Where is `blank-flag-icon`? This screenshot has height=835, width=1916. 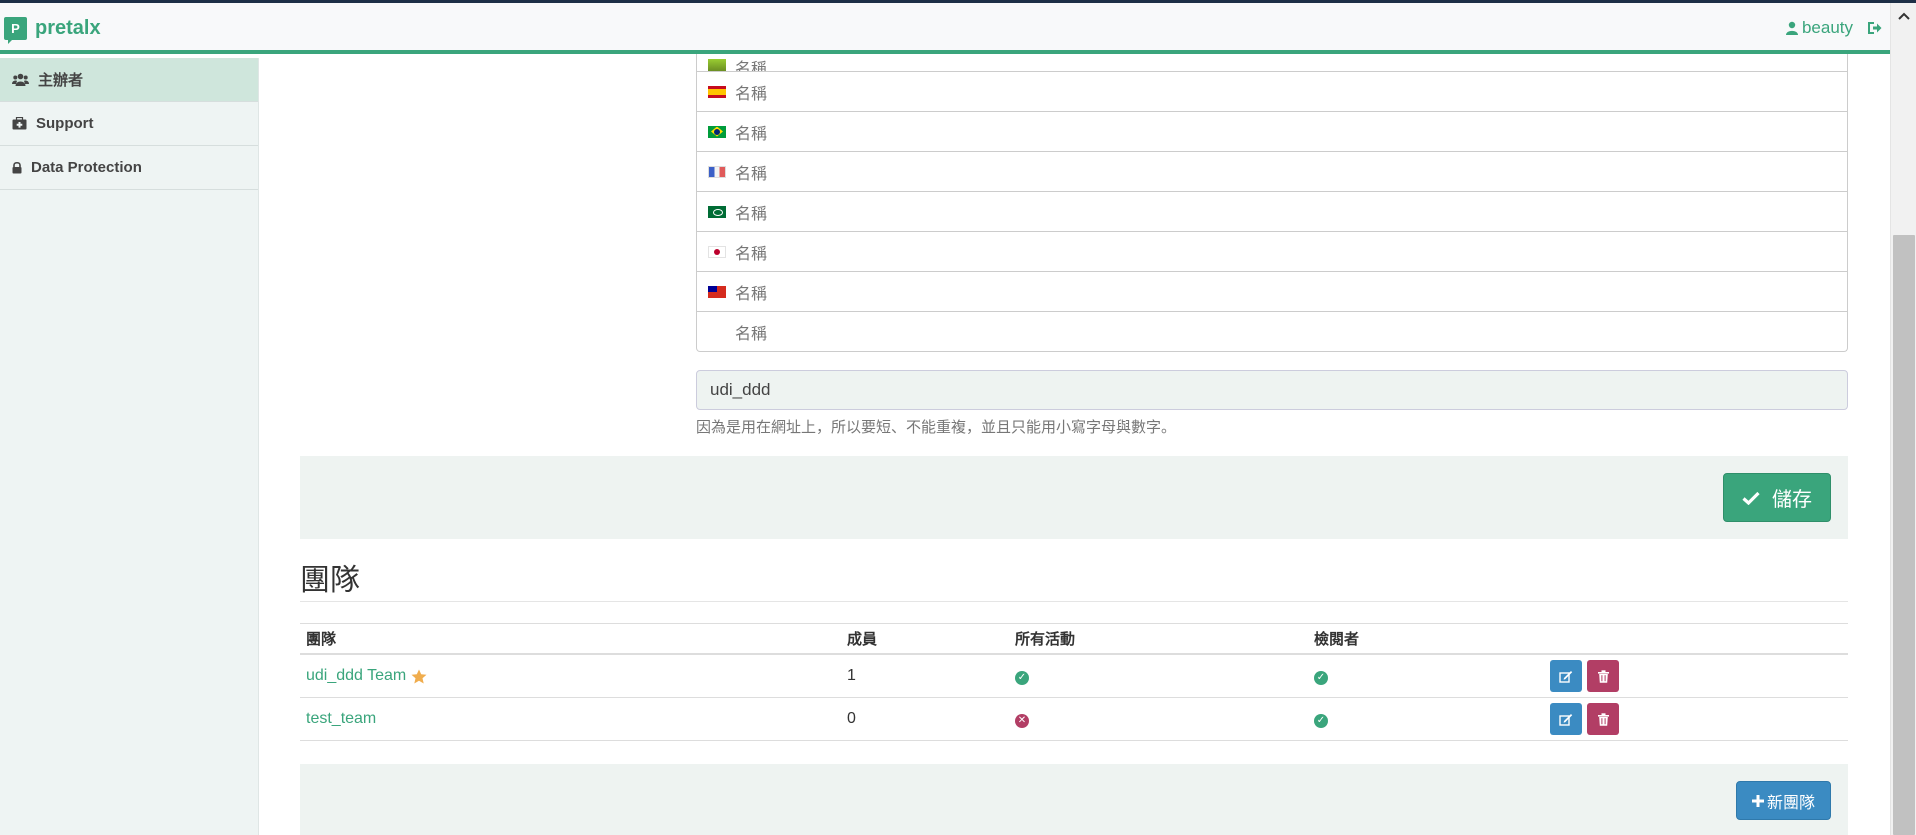 blank-flag-icon is located at coordinates (717, 332).